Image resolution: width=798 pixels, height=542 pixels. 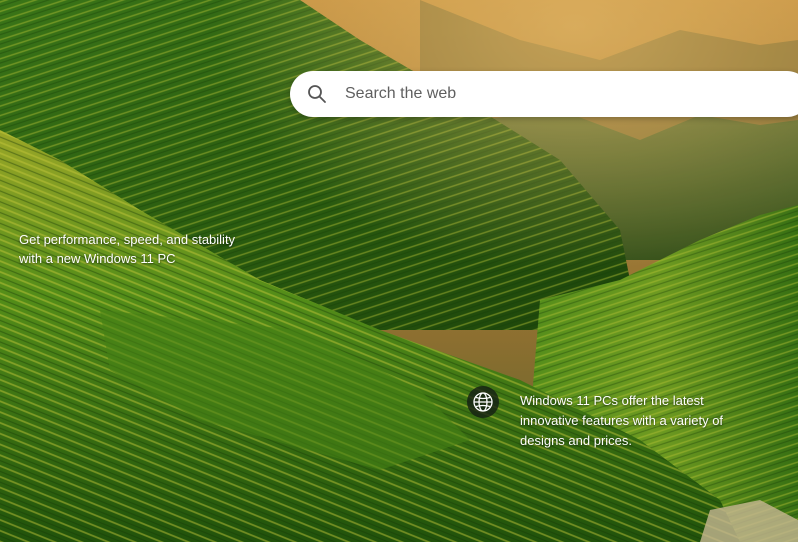 I want to click on search-input, so click(x=565, y=94).